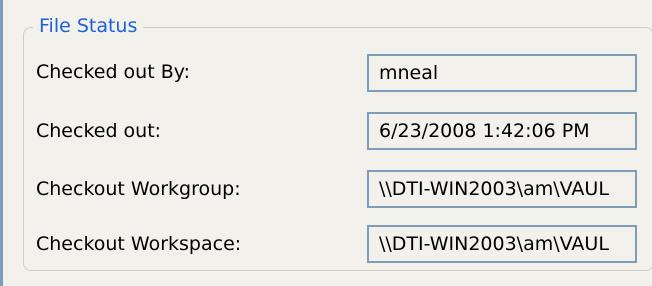 This screenshot has height=286, width=652. I want to click on checkout-workspace-label: Checkout Workspace:, so click(139, 244).